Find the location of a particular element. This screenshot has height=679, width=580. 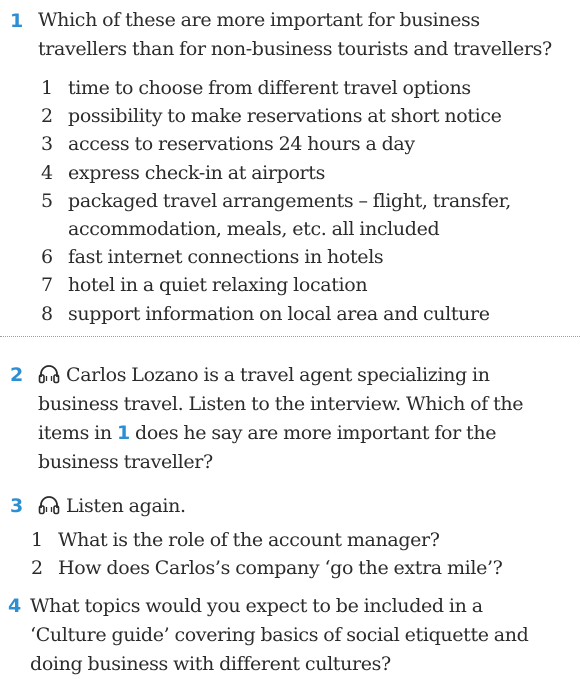

list-item: 6 fast internet connections in hotels is located at coordinates (308, 257).